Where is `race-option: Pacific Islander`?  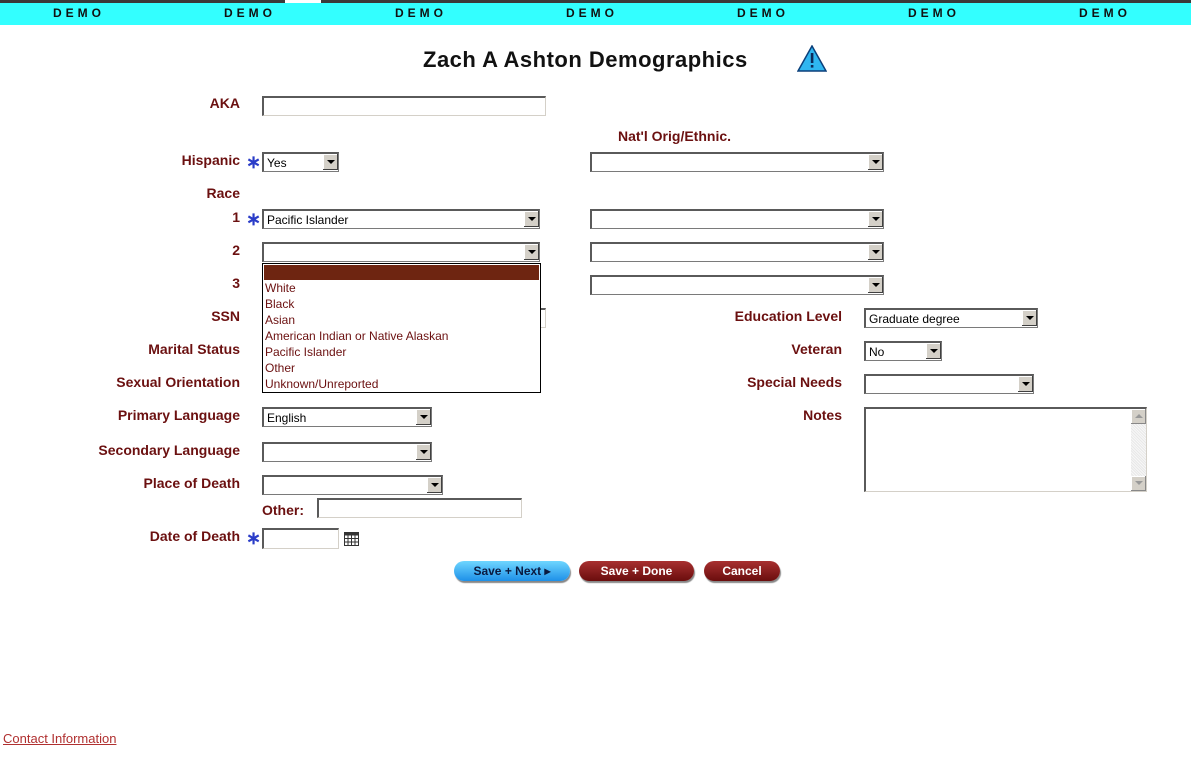 race-option: Pacific Islander is located at coordinates (305, 352).